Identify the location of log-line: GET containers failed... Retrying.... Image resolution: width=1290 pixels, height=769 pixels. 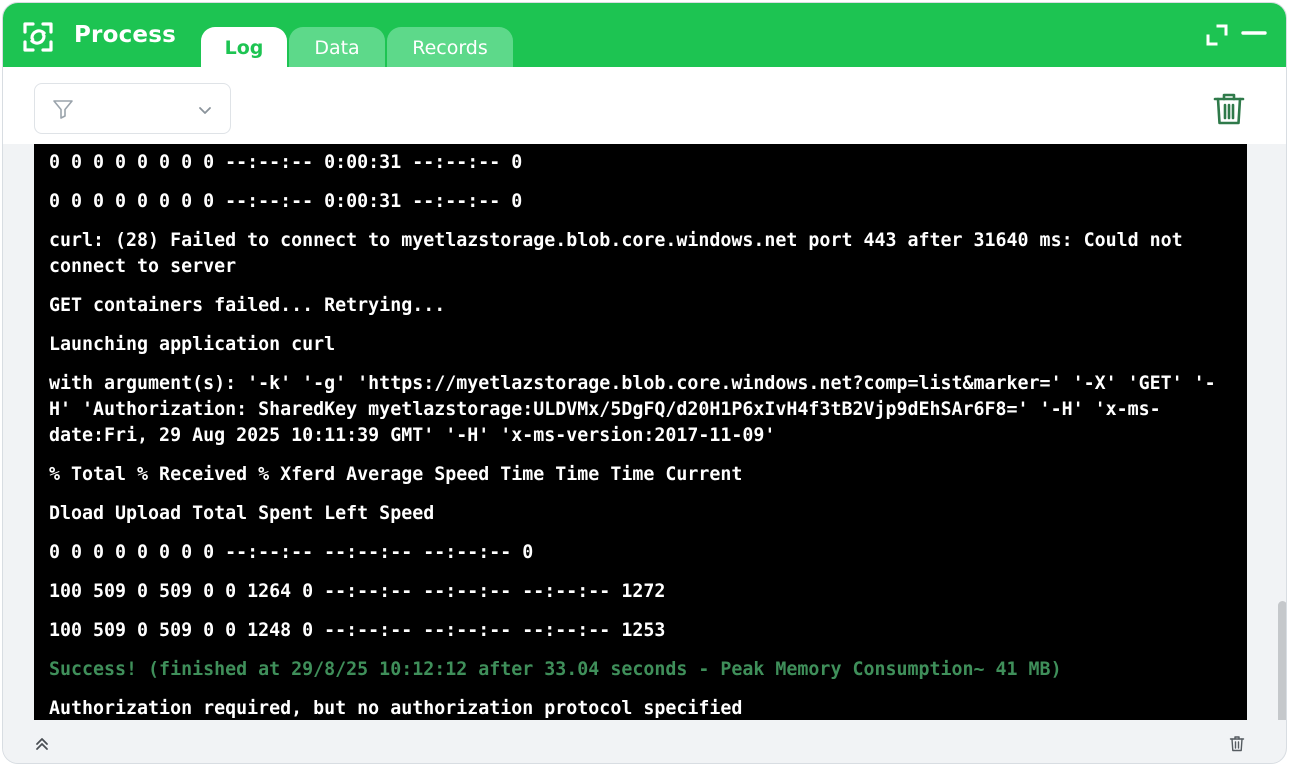
(247, 305).